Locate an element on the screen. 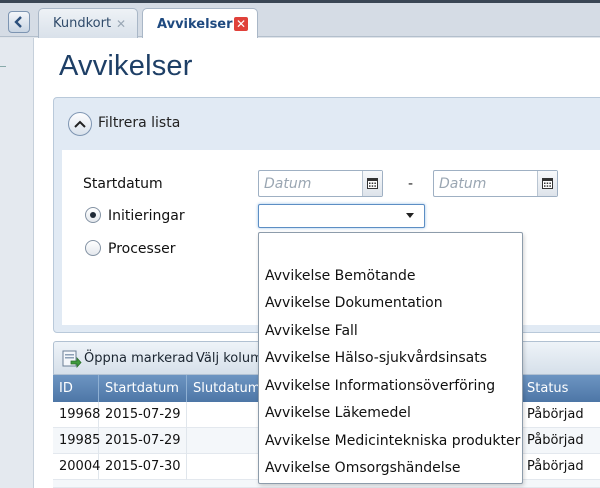 This screenshot has height=488, width=600. page-title: Avvikelser is located at coordinates (126, 66).